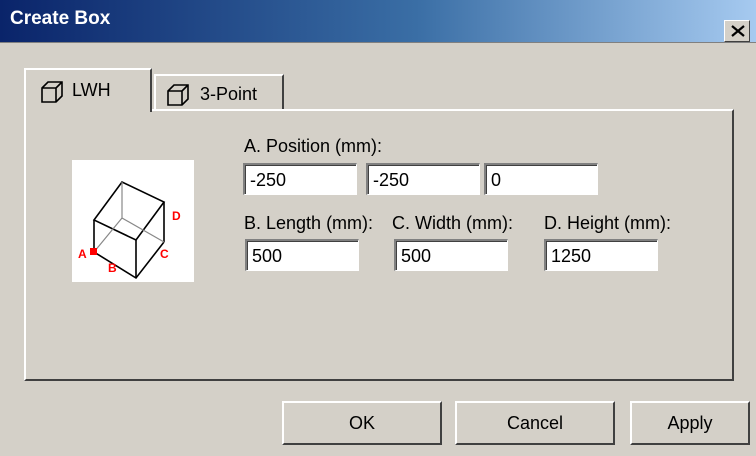 The width and height of the screenshot is (756, 456). What do you see at coordinates (82, 254) in the screenshot?
I see `corner-label-a: A` at bounding box center [82, 254].